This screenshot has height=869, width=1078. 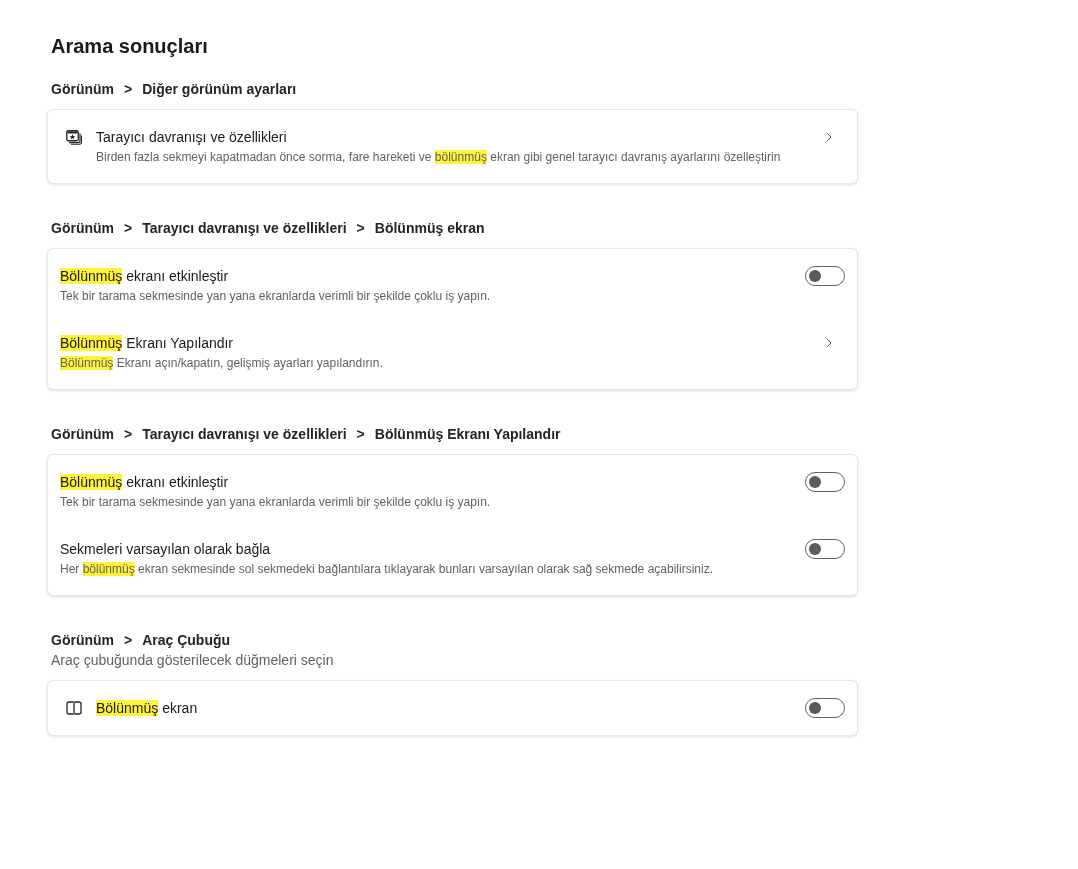 I want to click on breadcrumb-item: Bölünmüş Ekranı Yapılandır, so click(x=467, y=434).